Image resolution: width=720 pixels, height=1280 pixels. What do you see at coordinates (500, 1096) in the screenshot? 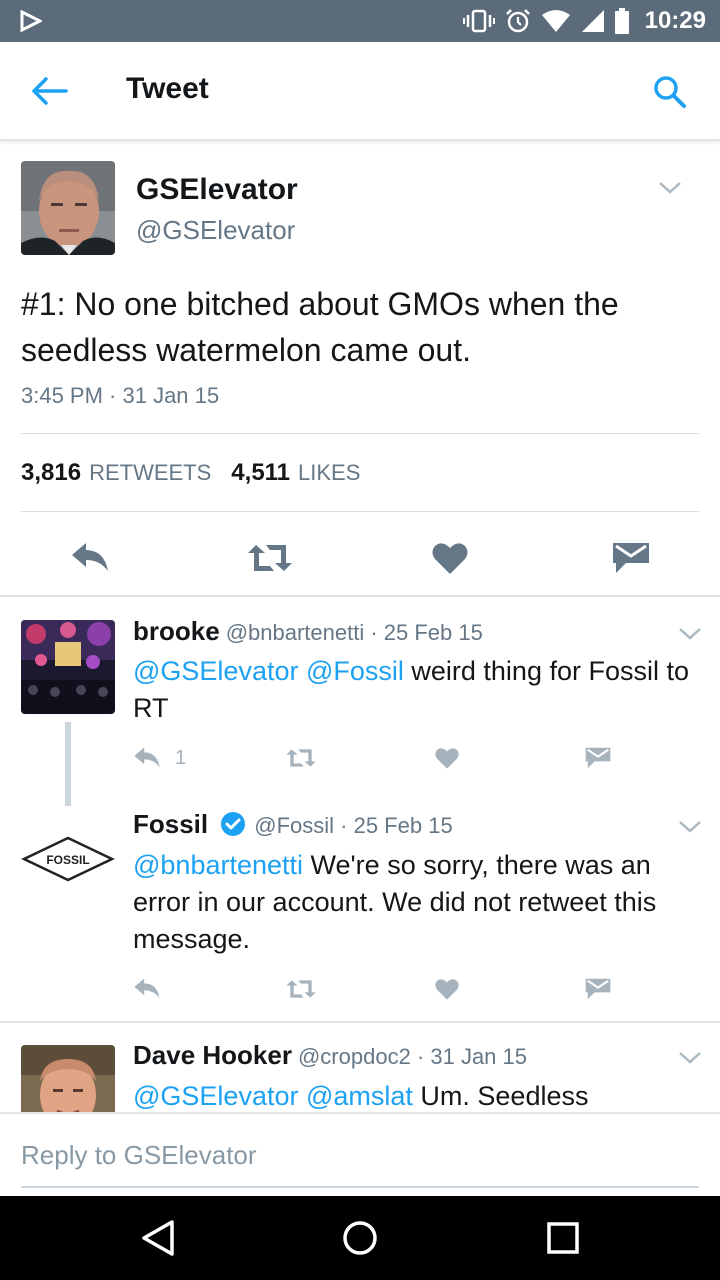
I see `reply-body: Um. Seedless` at bounding box center [500, 1096].